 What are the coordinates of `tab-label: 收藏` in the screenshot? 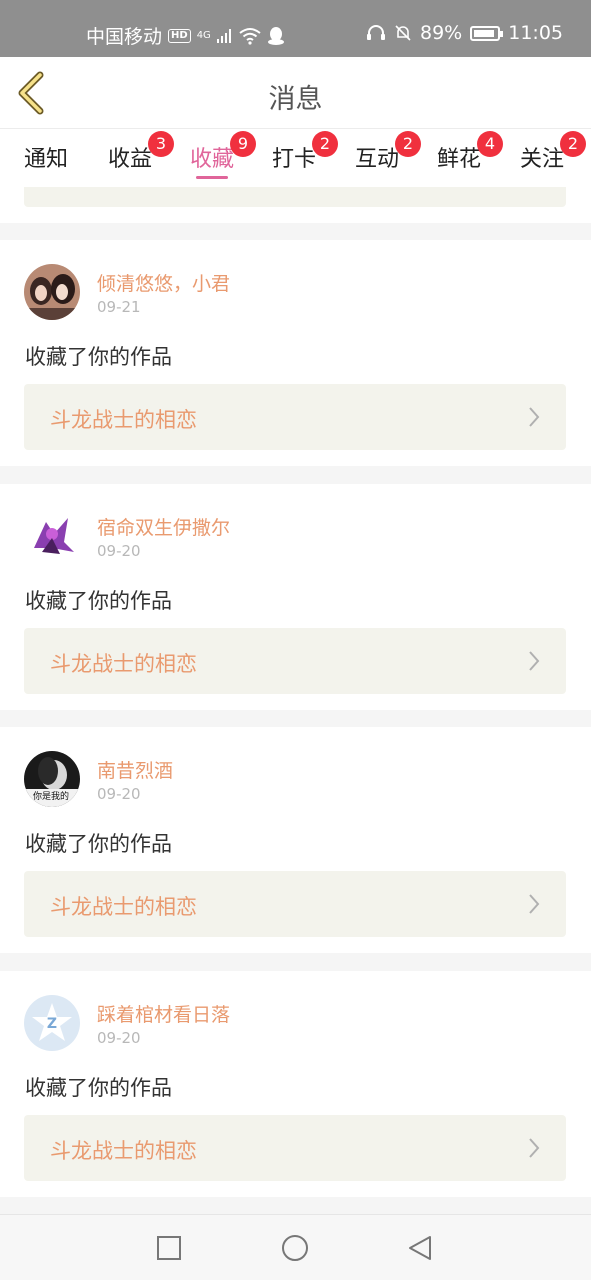 It's located at (212, 159).